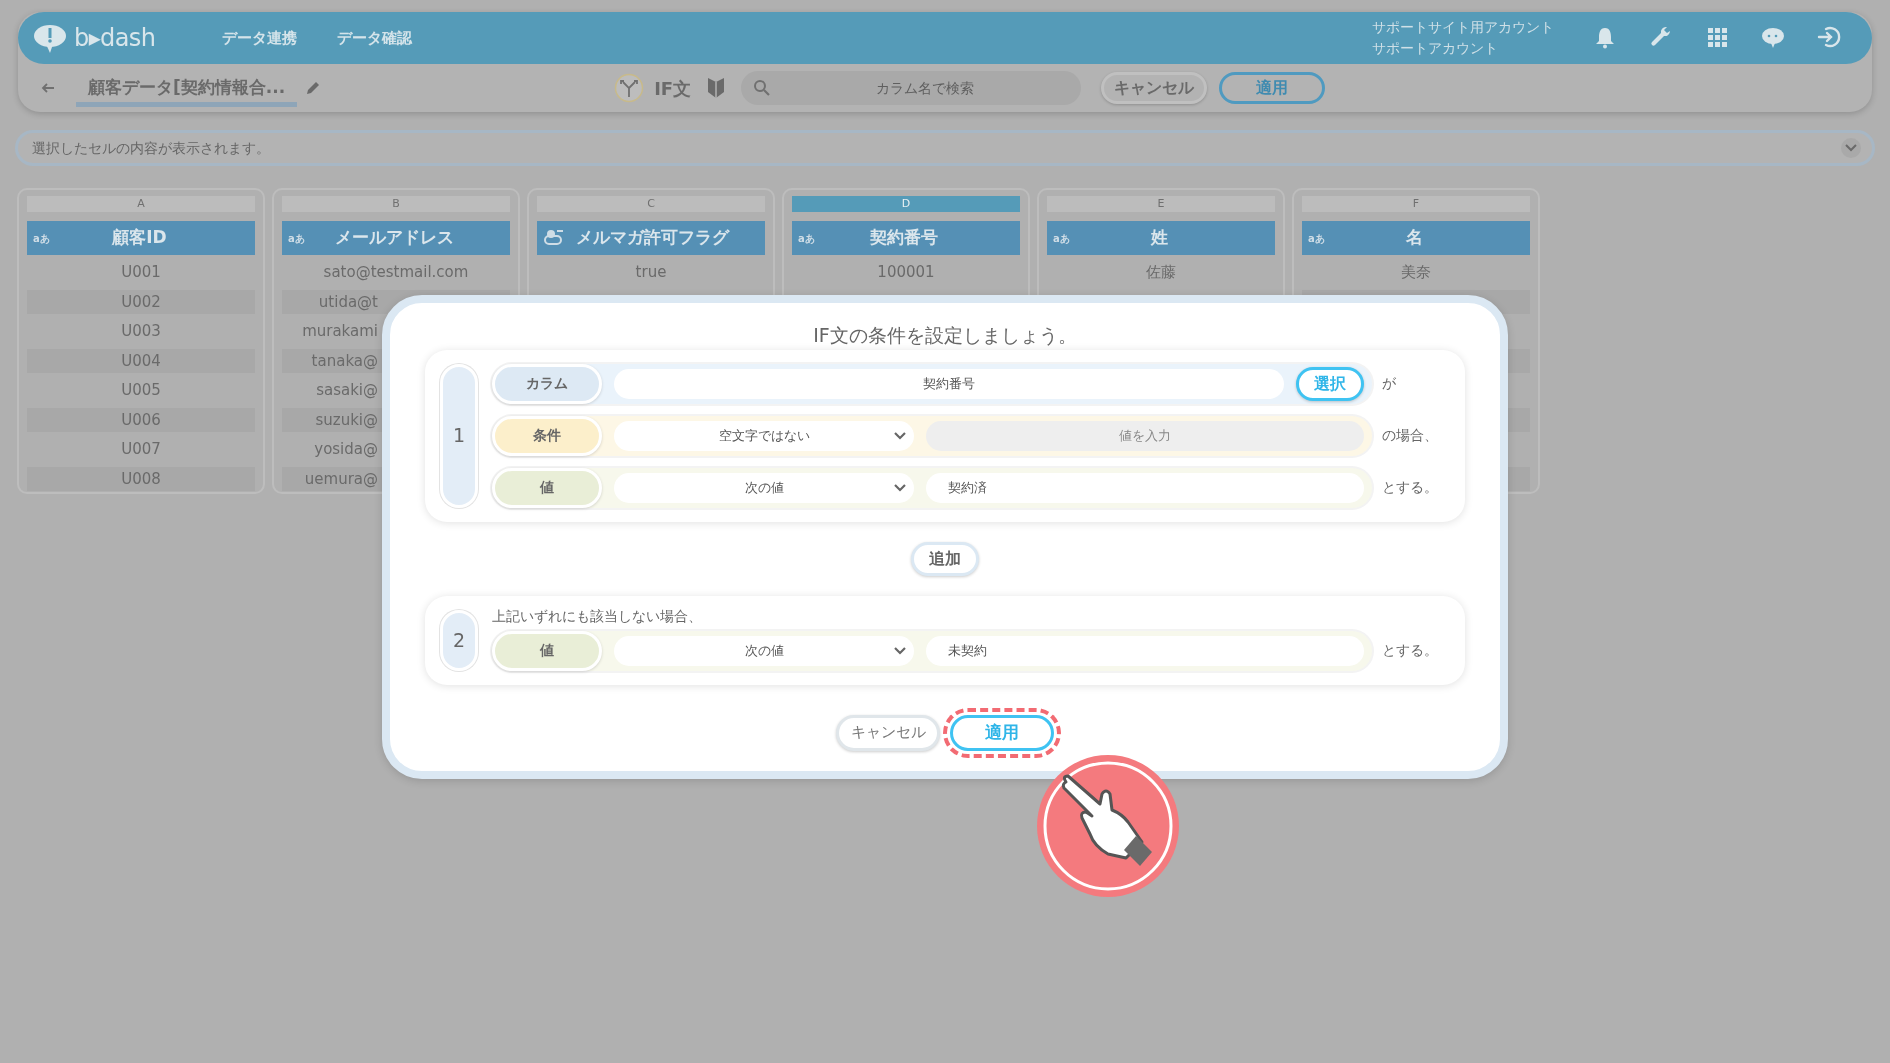  I want to click on select-button: 選択, so click(1330, 383).